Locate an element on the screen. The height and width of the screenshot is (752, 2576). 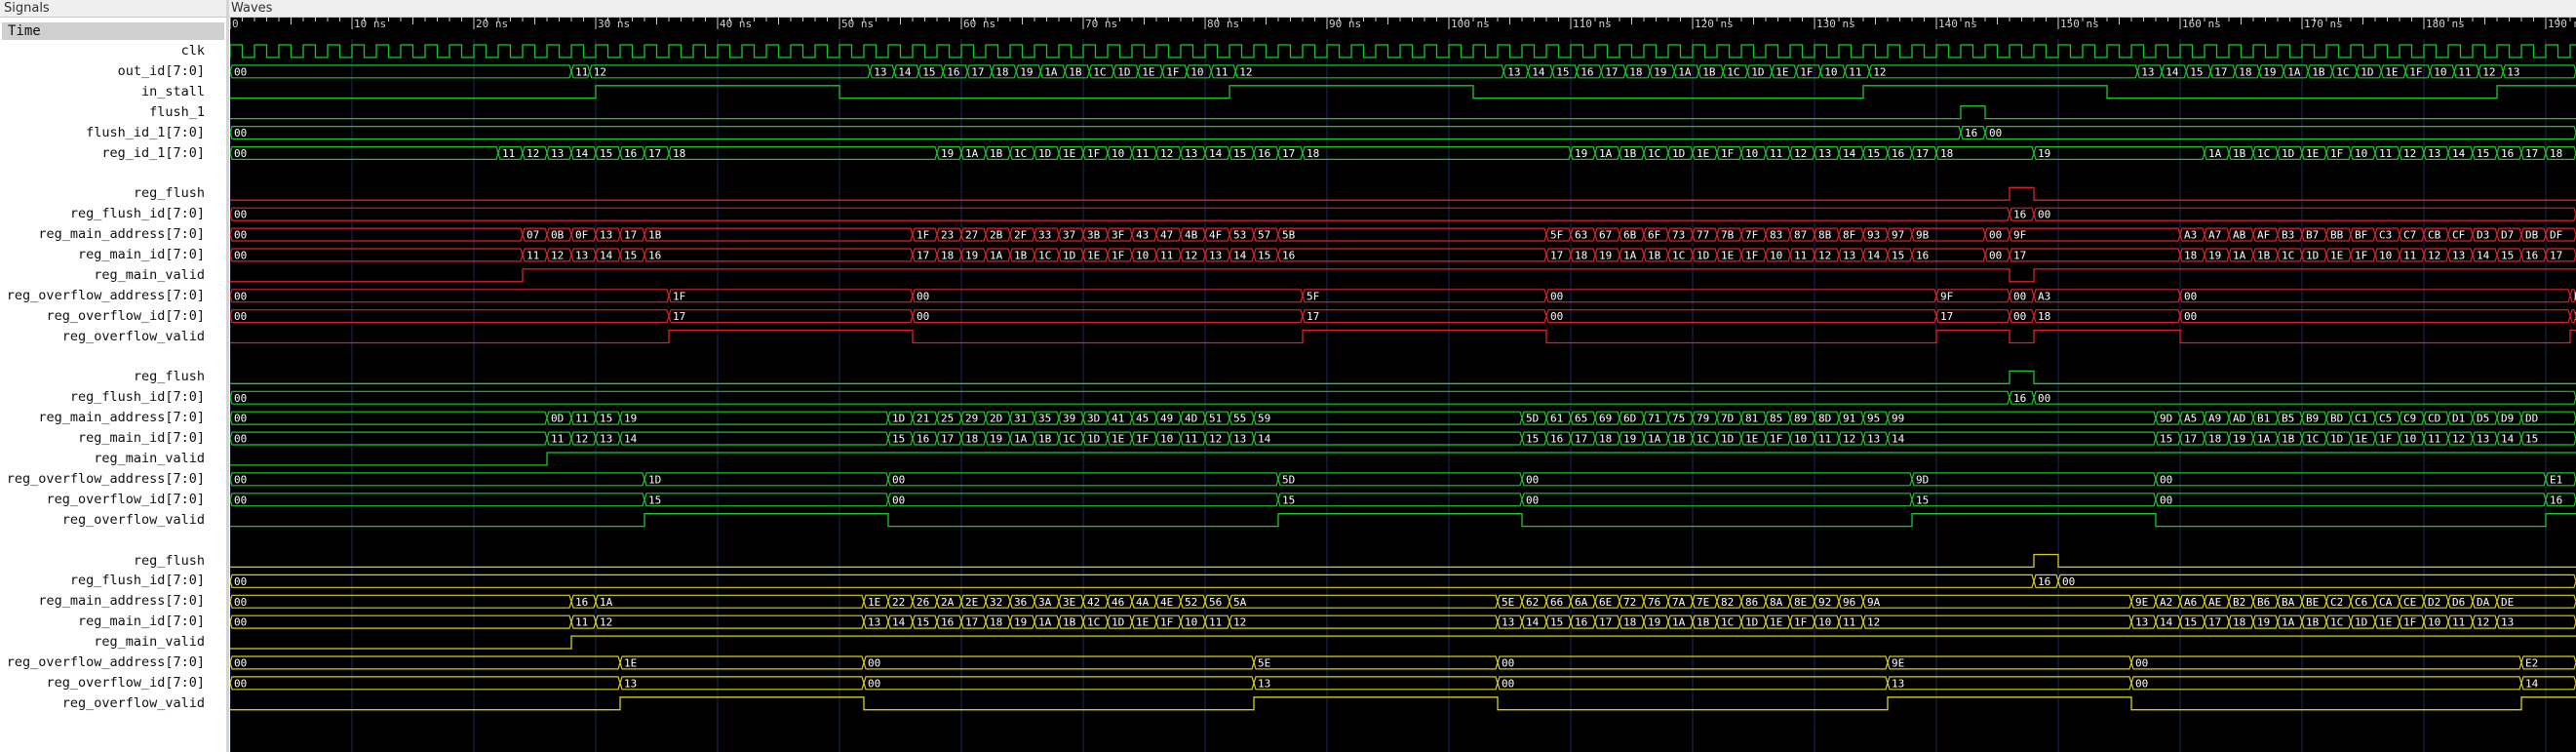
bus-value: D9 is located at coordinates (2507, 419).